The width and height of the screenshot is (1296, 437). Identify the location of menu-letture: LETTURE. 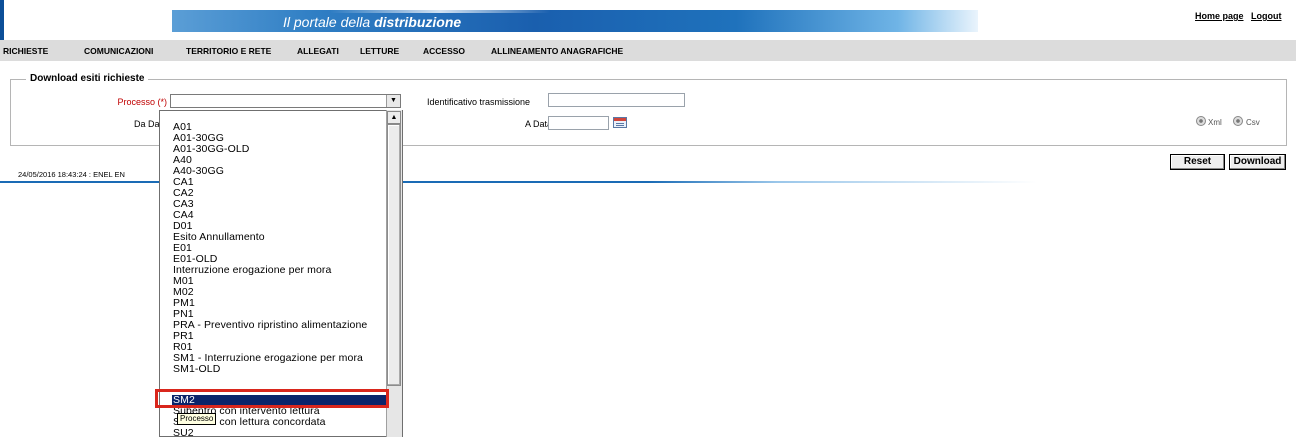
(379, 51).